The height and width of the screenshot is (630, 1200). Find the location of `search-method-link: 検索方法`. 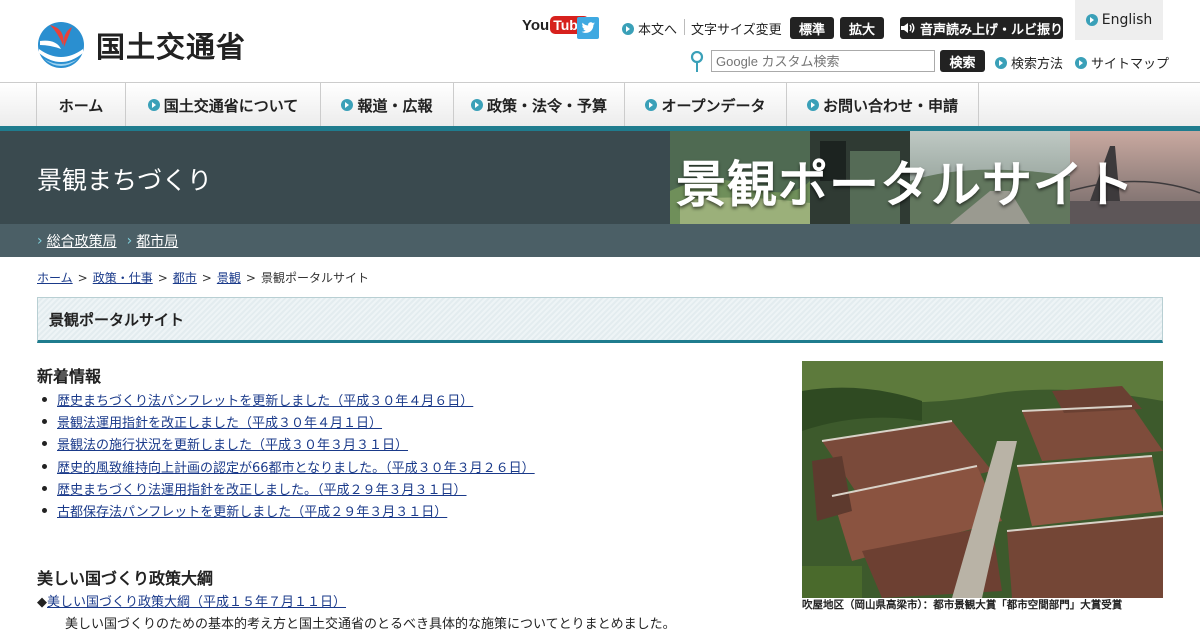

search-method-link: 検索方法 is located at coordinates (1029, 62).